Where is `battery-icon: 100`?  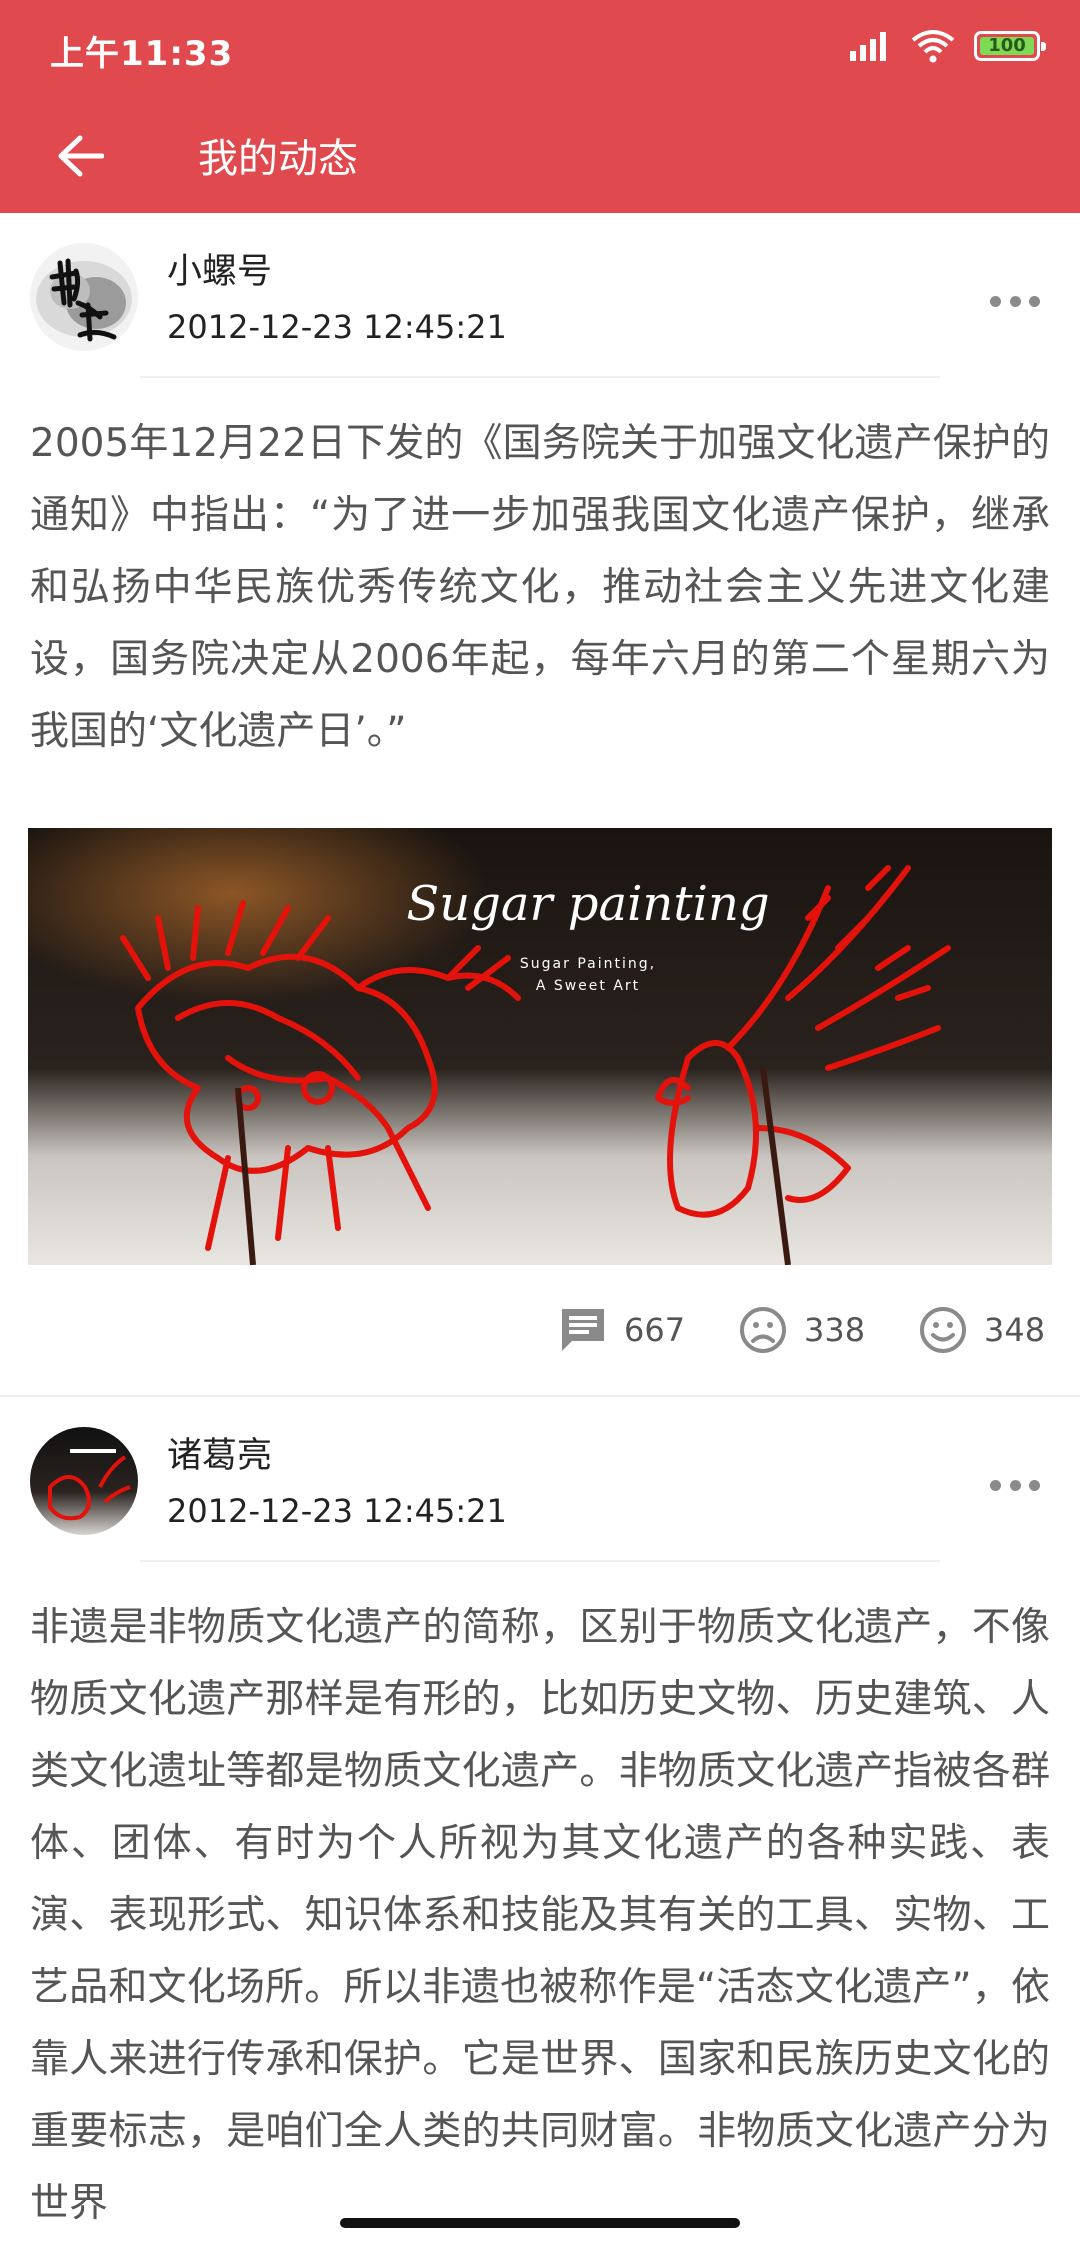 battery-icon: 100 is located at coordinates (1010, 46).